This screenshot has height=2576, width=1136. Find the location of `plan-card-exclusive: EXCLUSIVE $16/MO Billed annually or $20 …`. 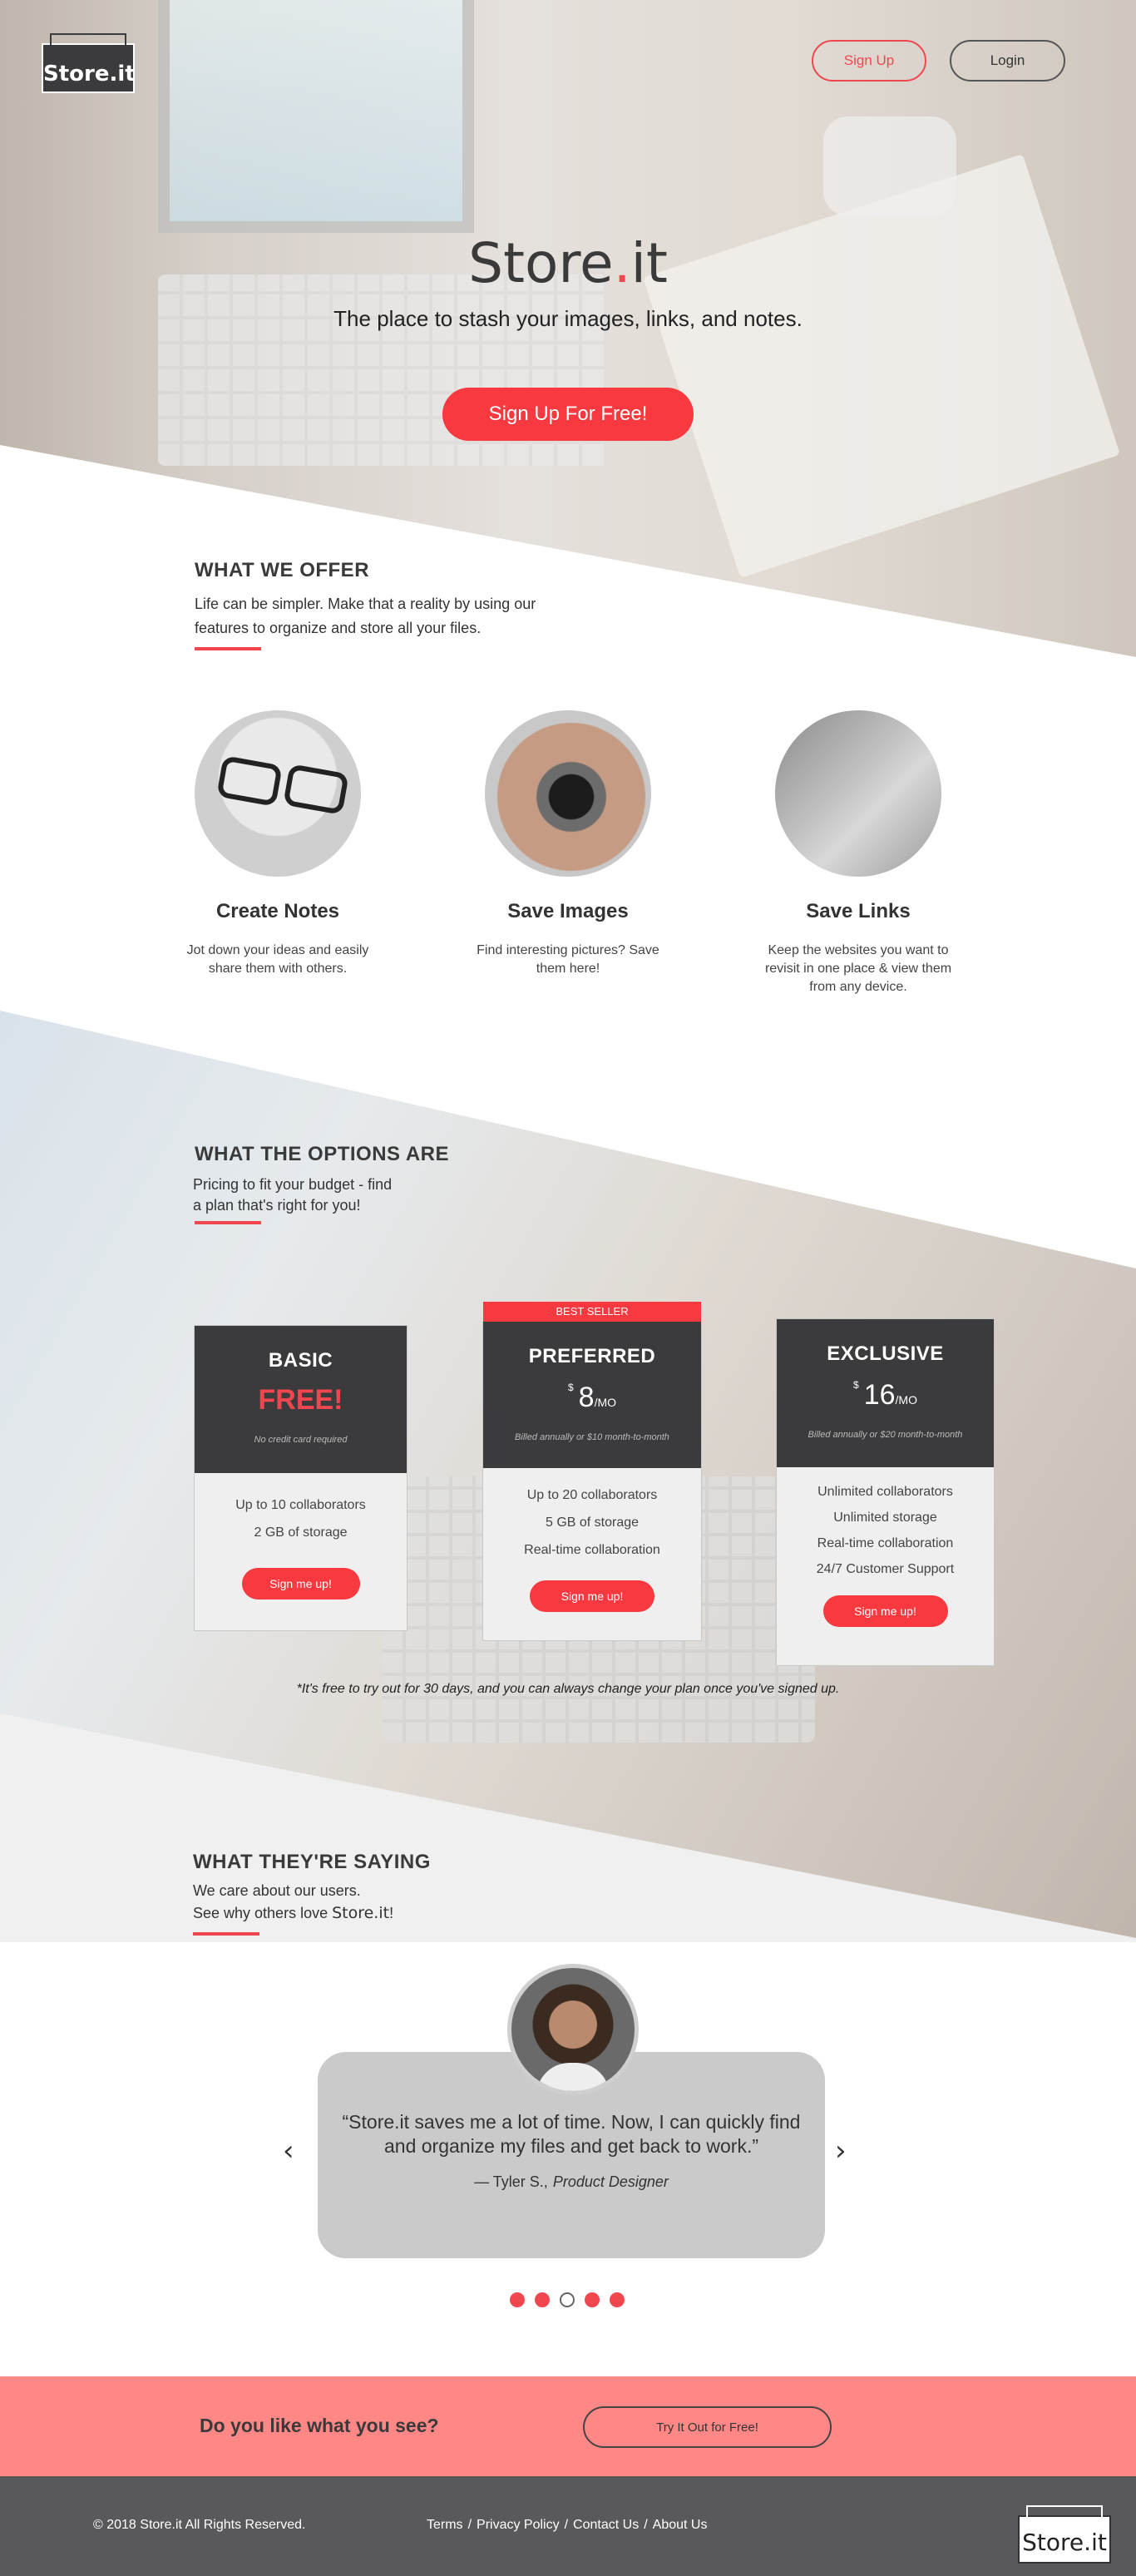

plan-card-exclusive: EXCLUSIVE $16/MO Billed annually or $20 … is located at coordinates (885, 1492).